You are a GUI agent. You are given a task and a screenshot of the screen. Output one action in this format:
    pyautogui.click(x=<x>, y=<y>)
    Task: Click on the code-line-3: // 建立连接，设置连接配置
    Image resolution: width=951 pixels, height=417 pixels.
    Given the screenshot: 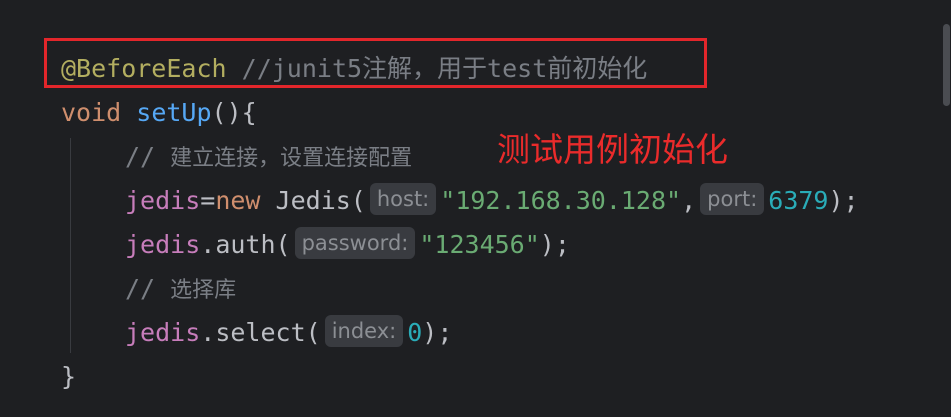 What is the action you would take?
    pyautogui.click(x=268, y=157)
    